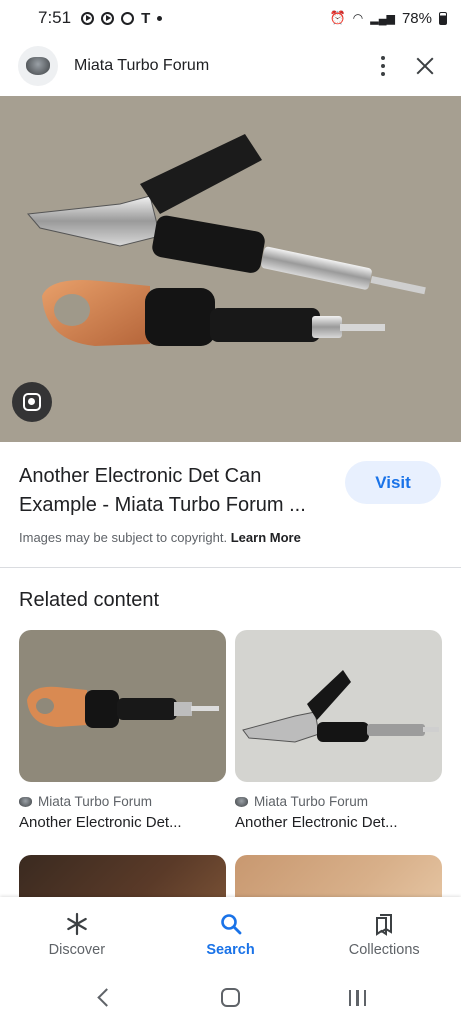 This screenshot has width=461, height=1024. I want to click on system-navigation-bar, so click(230, 997).